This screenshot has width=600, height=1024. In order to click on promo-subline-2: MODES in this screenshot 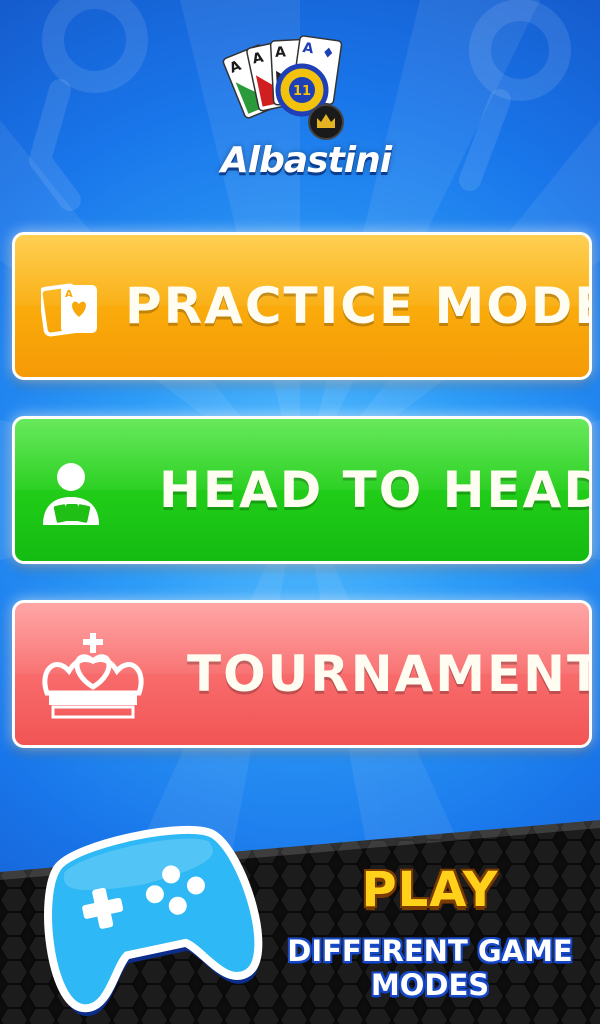, I will do `click(430, 985)`.